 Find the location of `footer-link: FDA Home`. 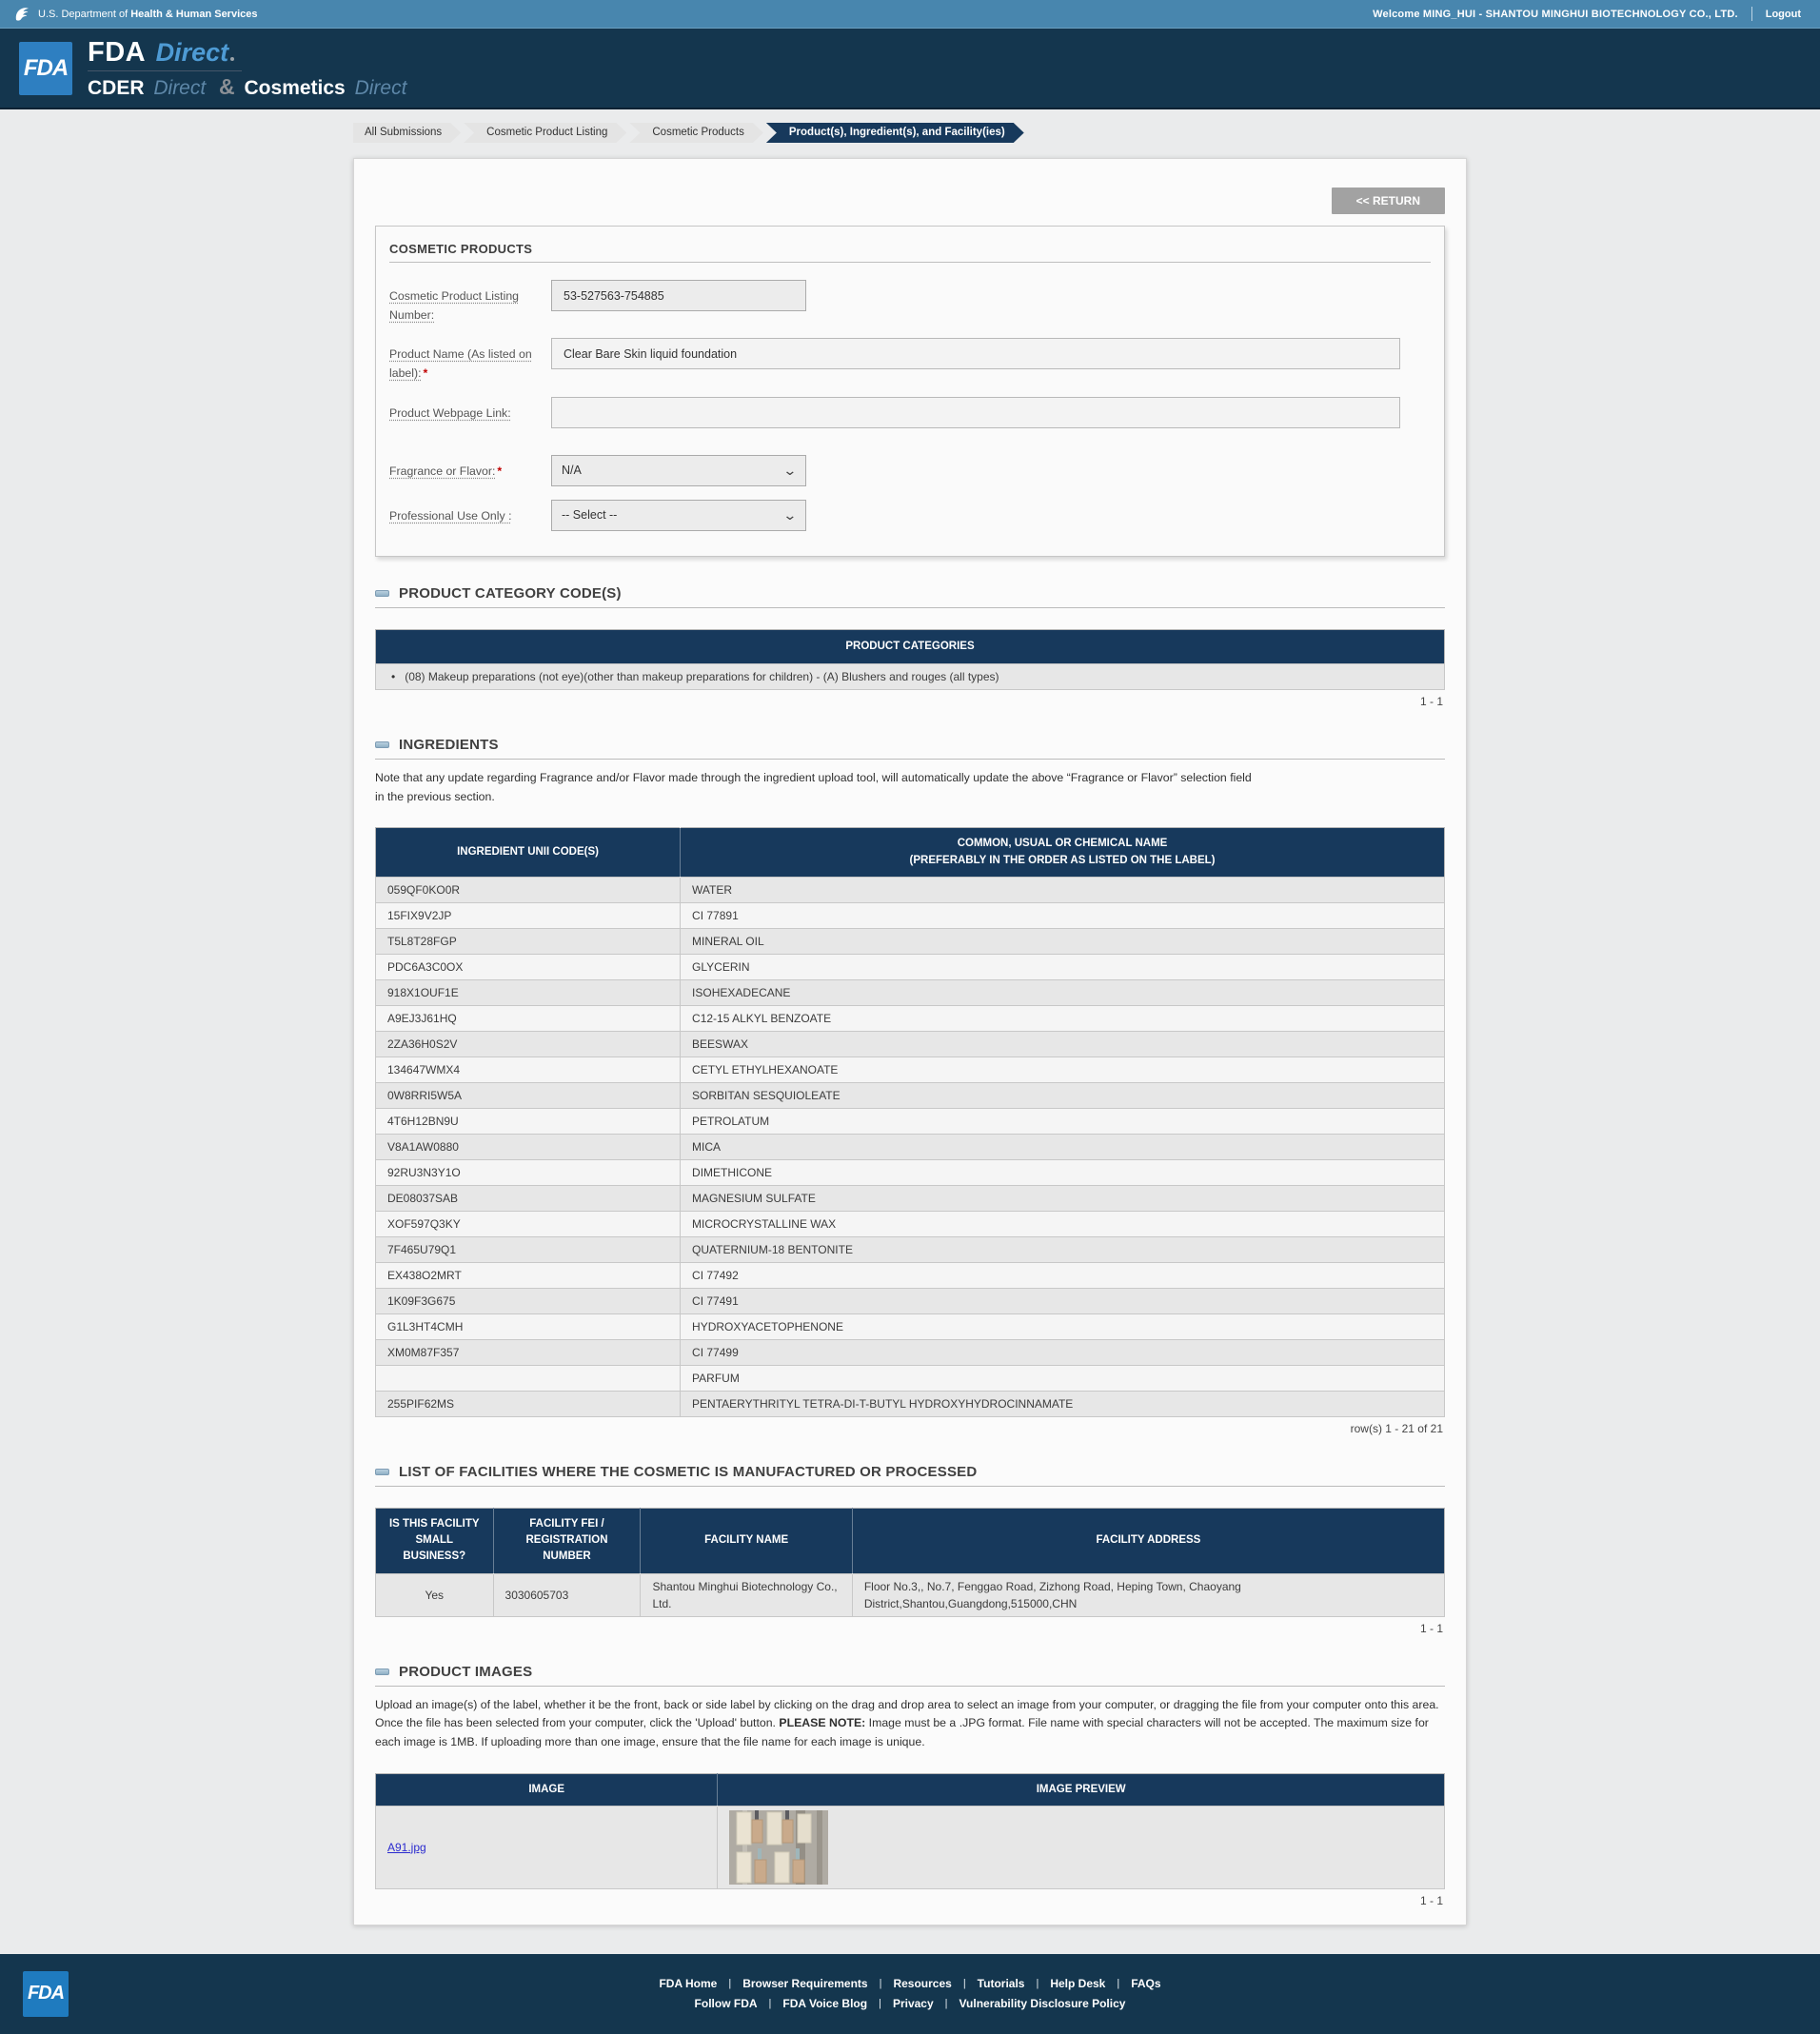

footer-link: FDA Home is located at coordinates (688, 1983).